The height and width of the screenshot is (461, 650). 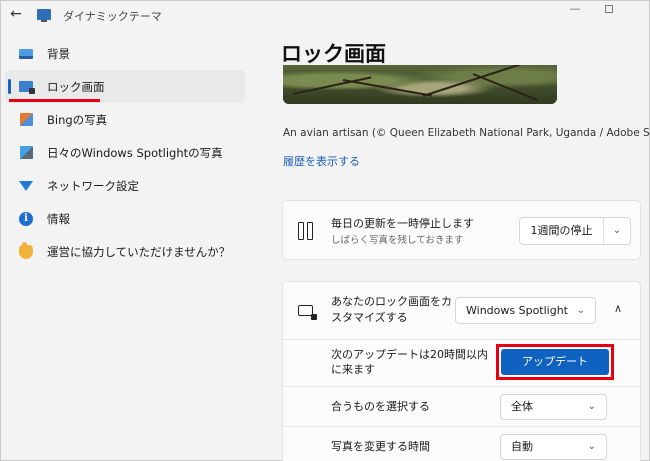 What do you see at coordinates (321, 161) in the screenshot?
I see `view-history-link: 履歴を表示する` at bounding box center [321, 161].